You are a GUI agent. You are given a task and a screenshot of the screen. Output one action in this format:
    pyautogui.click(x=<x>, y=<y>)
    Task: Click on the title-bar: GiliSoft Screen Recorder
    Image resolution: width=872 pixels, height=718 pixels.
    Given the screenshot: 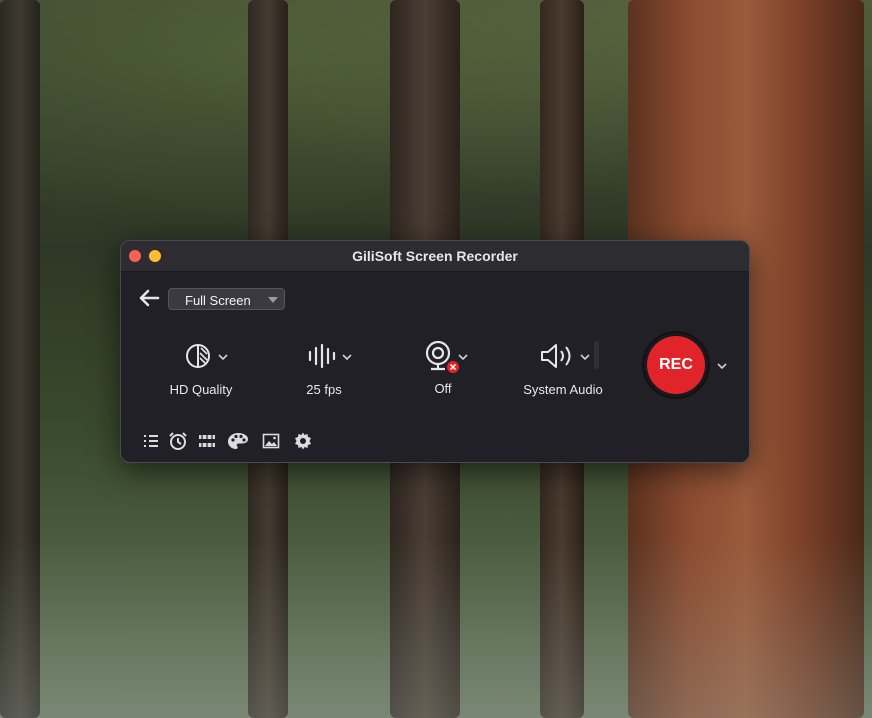 What is the action you would take?
    pyautogui.click(x=435, y=256)
    